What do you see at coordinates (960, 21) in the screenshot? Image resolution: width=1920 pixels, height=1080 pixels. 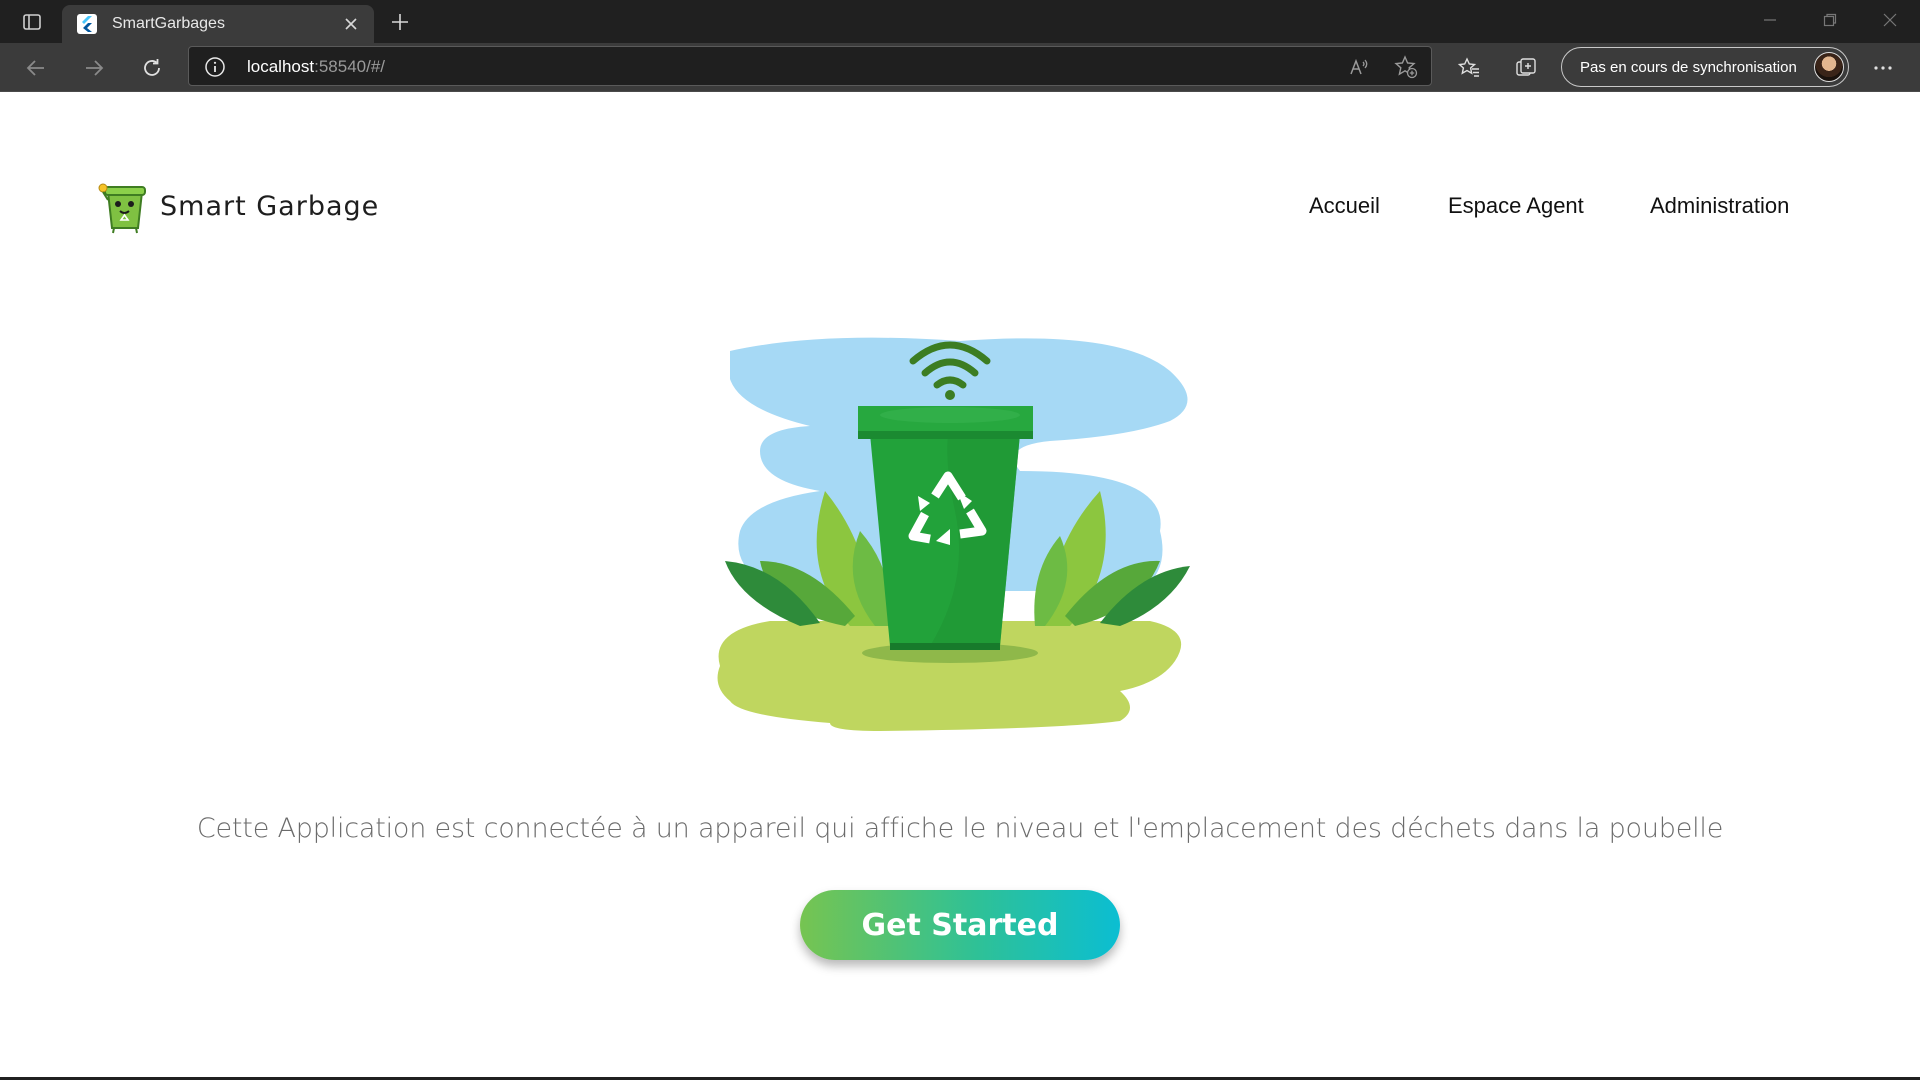 I see `browser-tabbar: SmartGarbages` at bounding box center [960, 21].